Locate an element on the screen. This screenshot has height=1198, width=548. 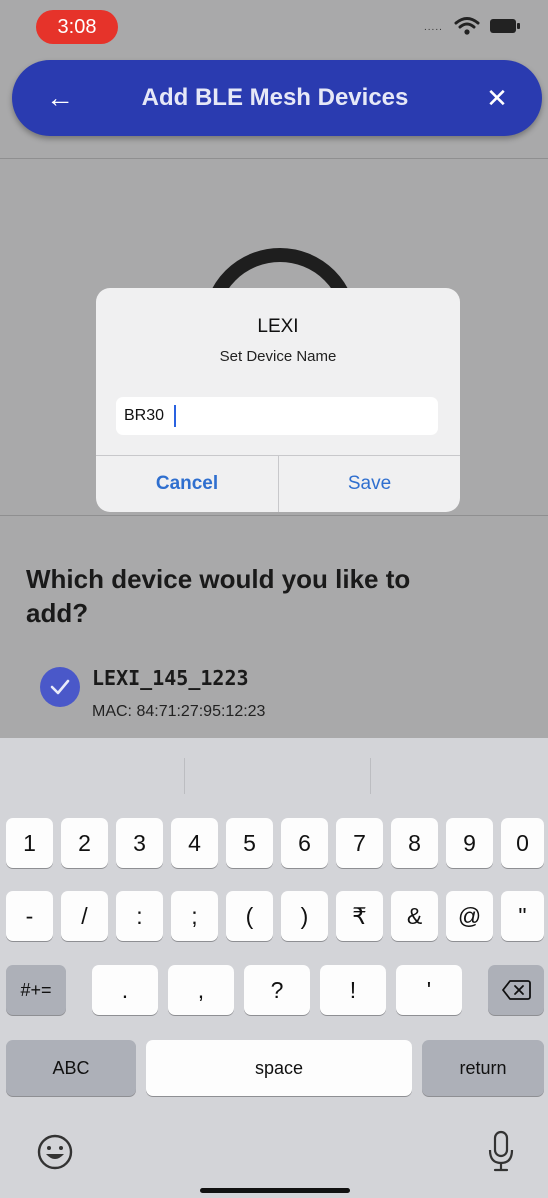
wifi-icon is located at coordinates (467, 26).